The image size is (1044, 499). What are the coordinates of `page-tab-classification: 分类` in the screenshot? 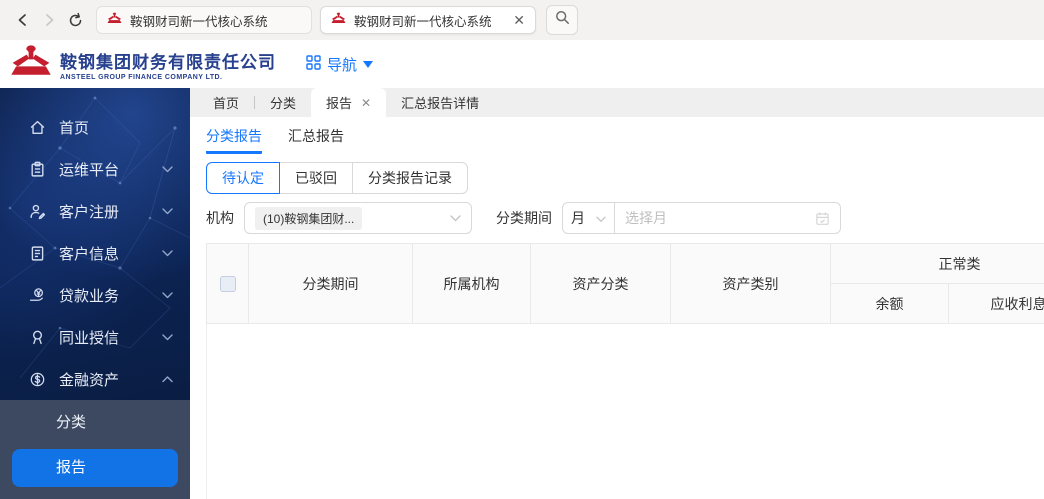 It's located at (283, 102).